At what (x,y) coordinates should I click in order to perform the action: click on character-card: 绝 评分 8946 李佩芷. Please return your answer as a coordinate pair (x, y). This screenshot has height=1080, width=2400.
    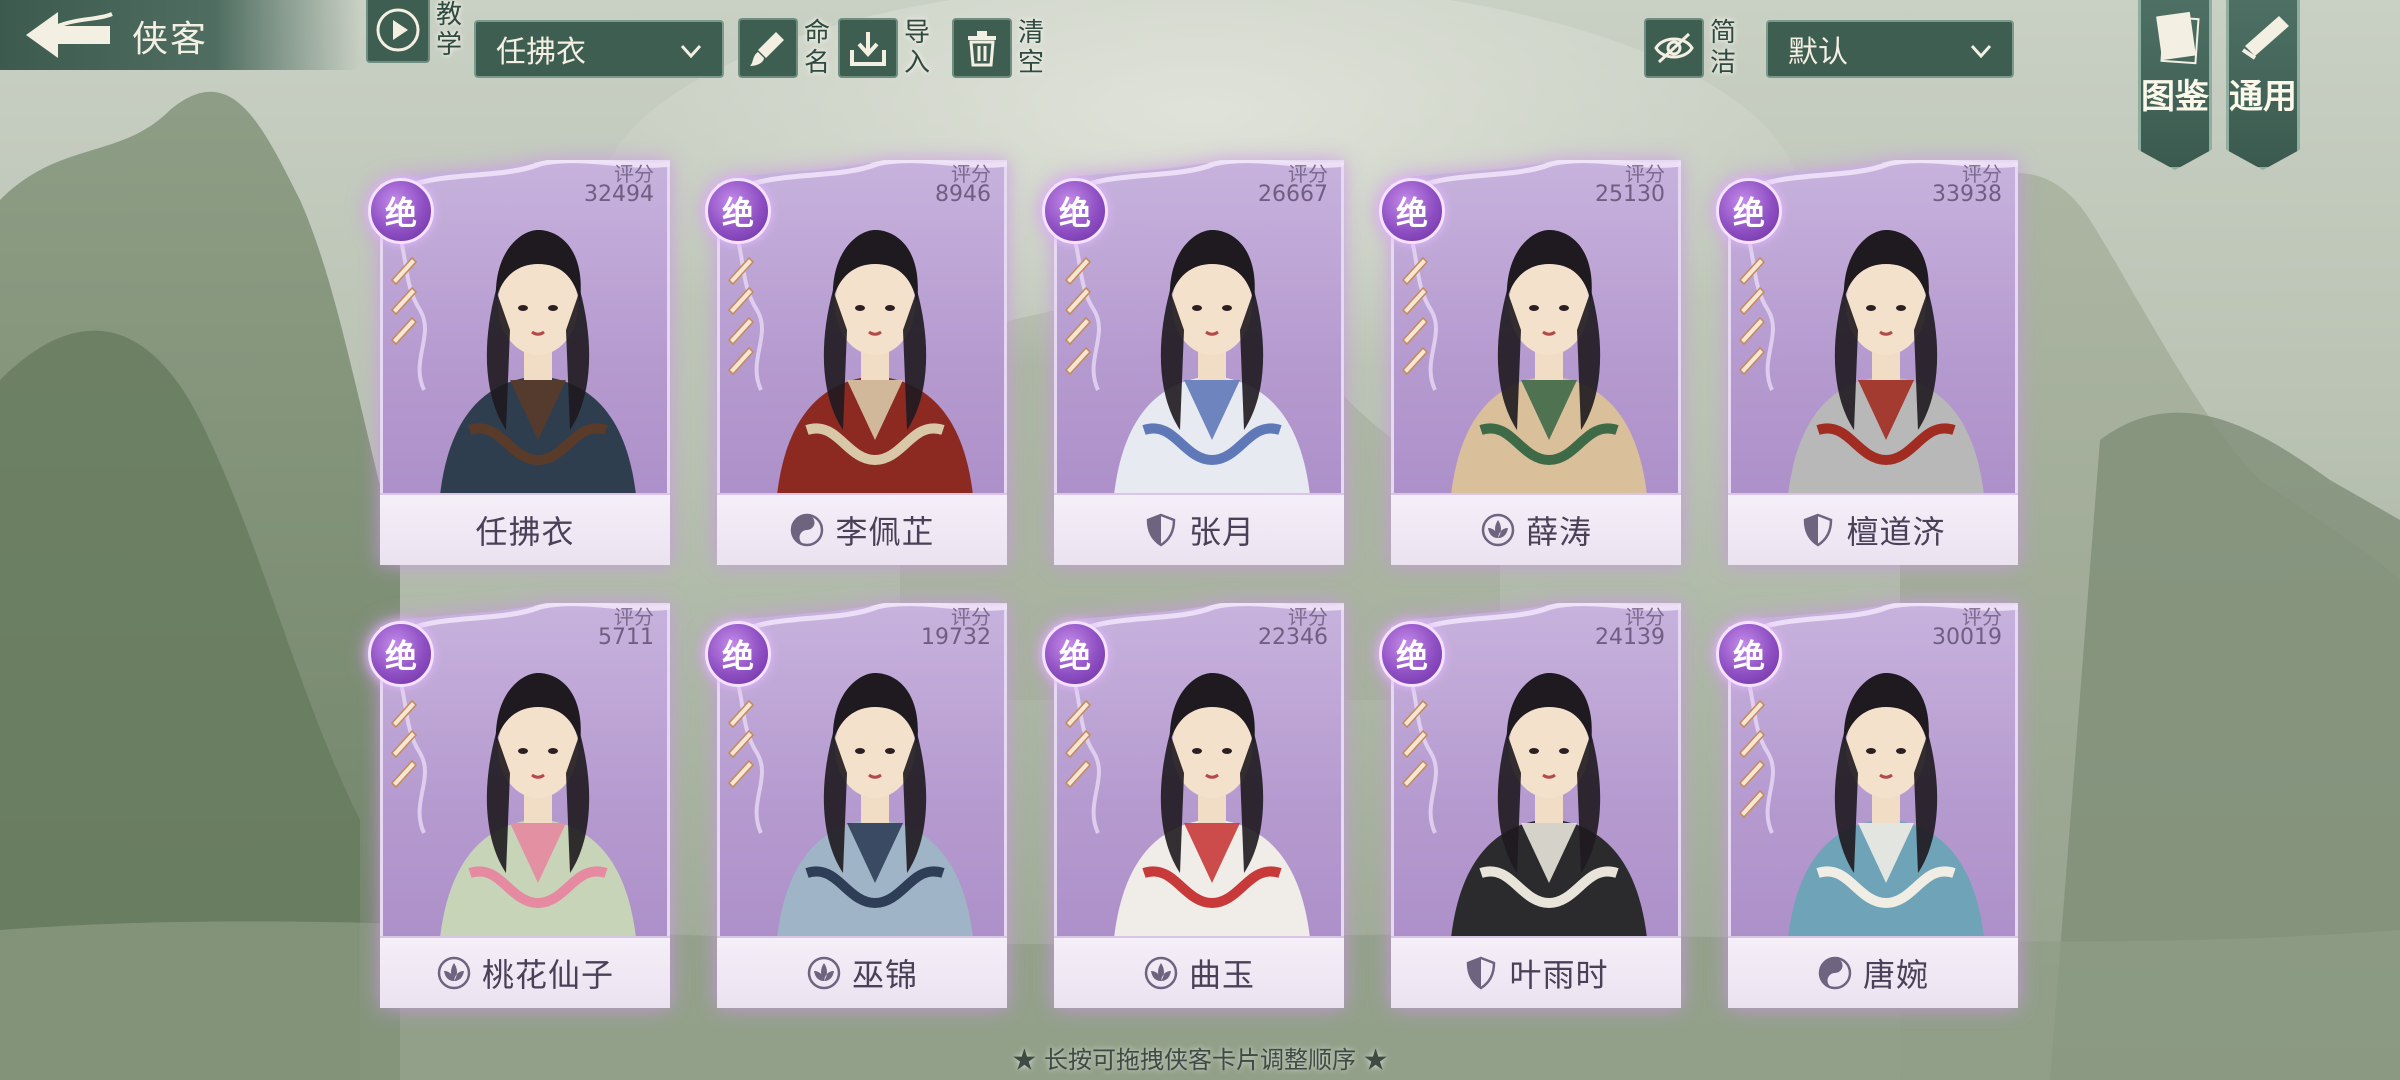
    Looking at the image, I should click on (856, 362).